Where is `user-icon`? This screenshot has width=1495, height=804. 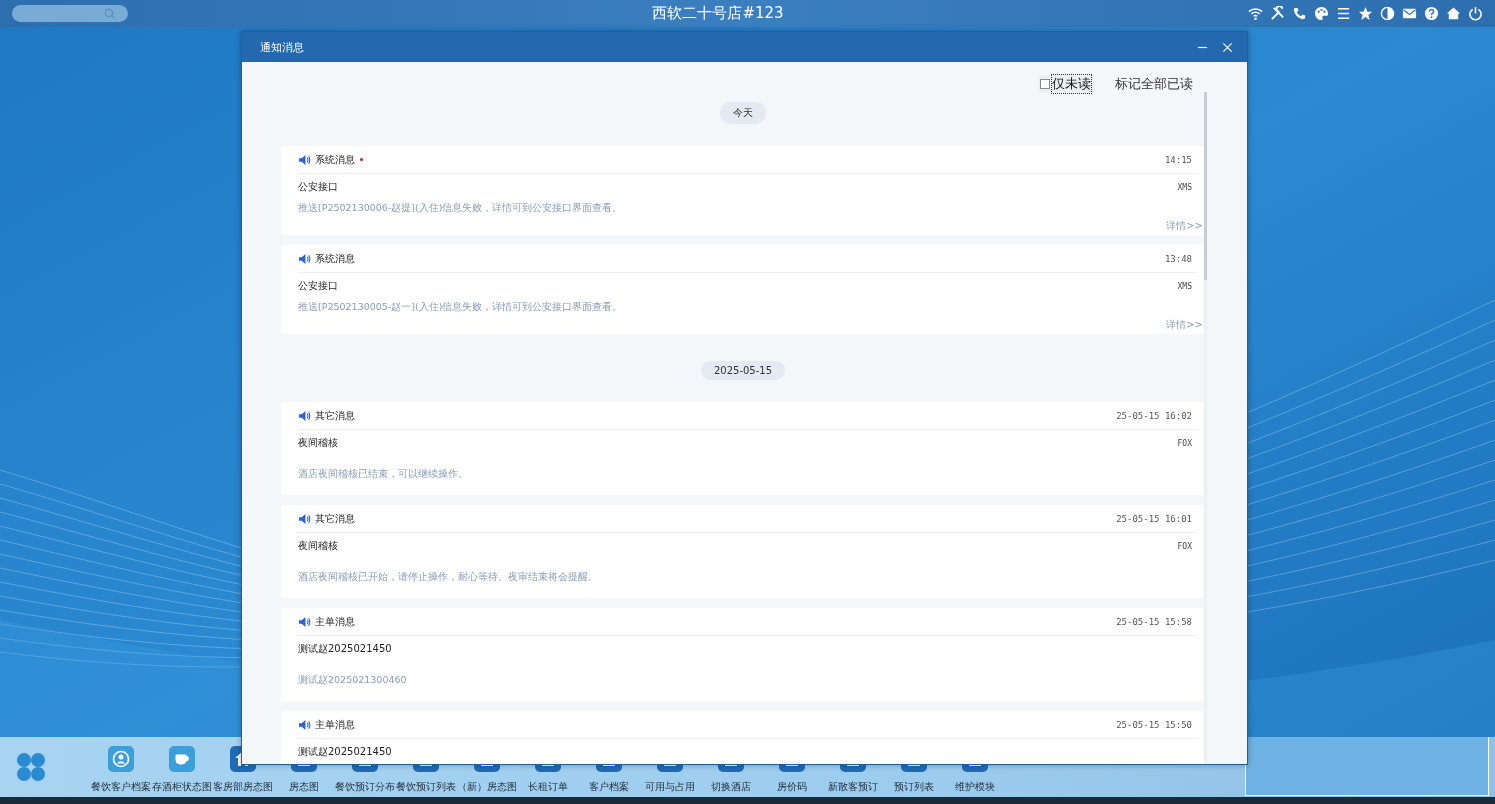 user-icon is located at coordinates (120, 759).